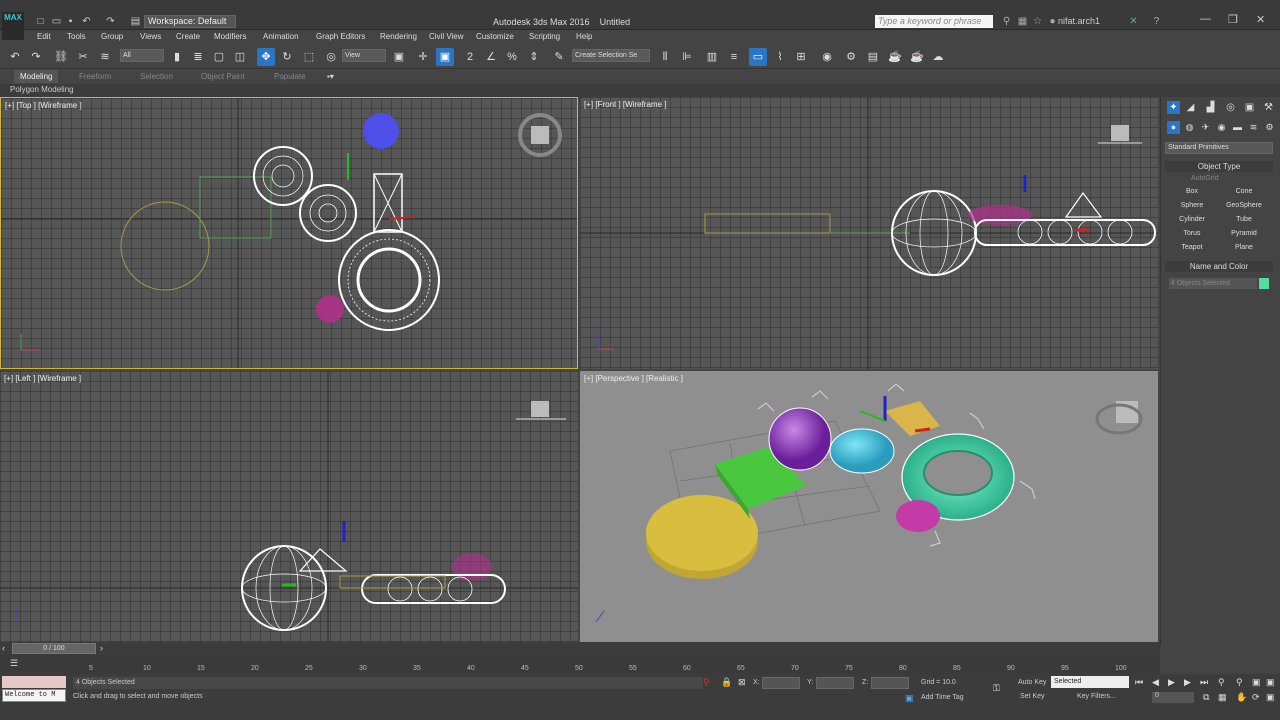  Describe the element at coordinates (330, 76) in the screenshot. I see `ribbon-options-icon: ▪▾` at that location.